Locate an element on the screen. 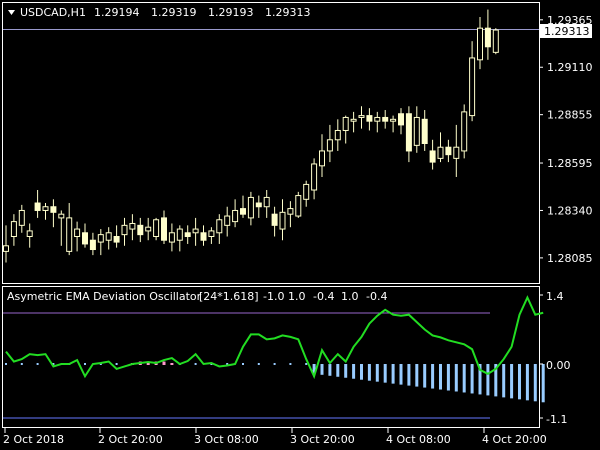 This screenshot has height=450, width=600. indicator-params: [24*1.618] is located at coordinates (229, 296).